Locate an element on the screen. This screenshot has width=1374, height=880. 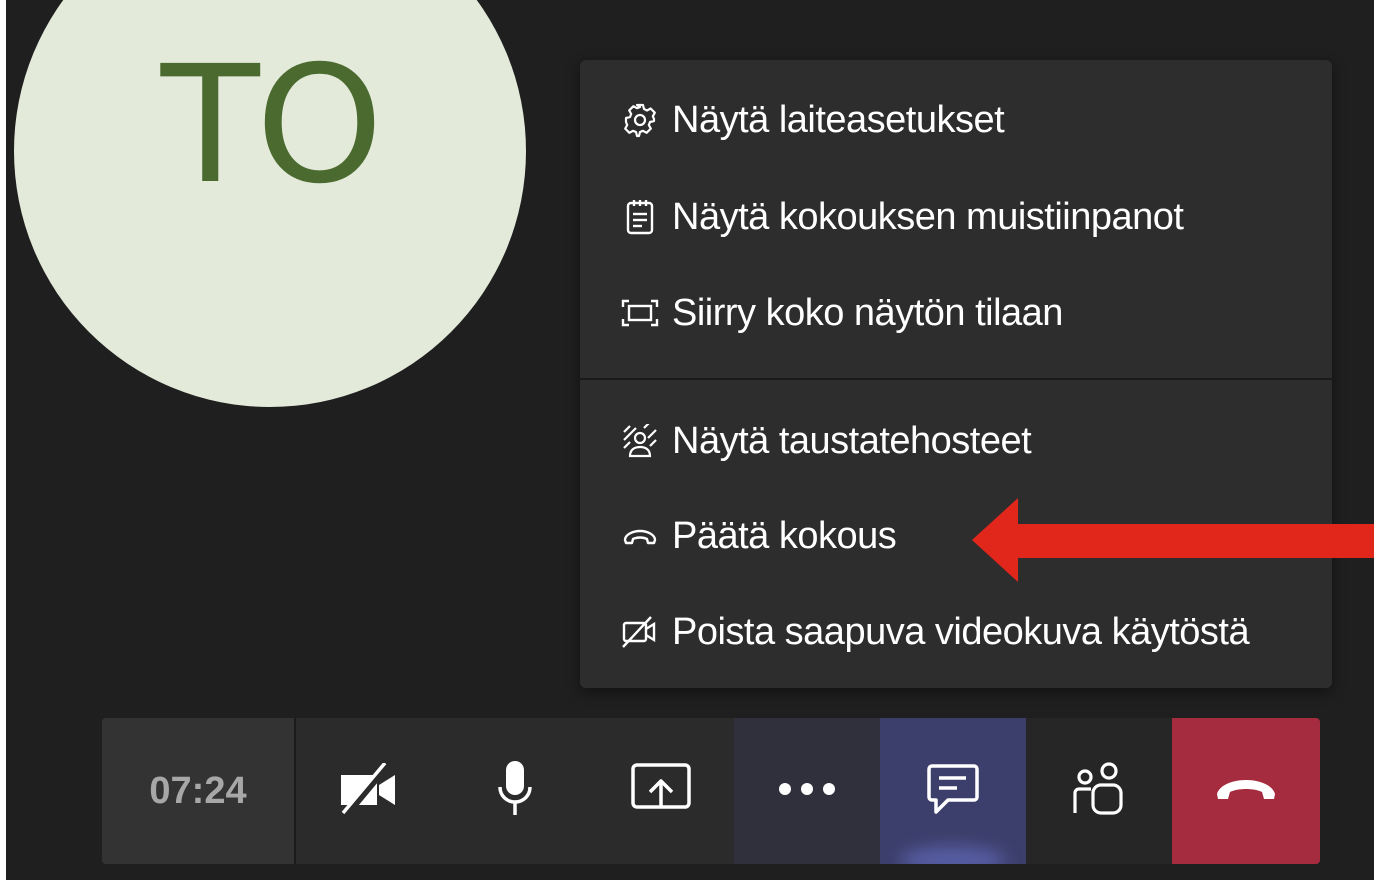
more-options-button is located at coordinates (807, 791).